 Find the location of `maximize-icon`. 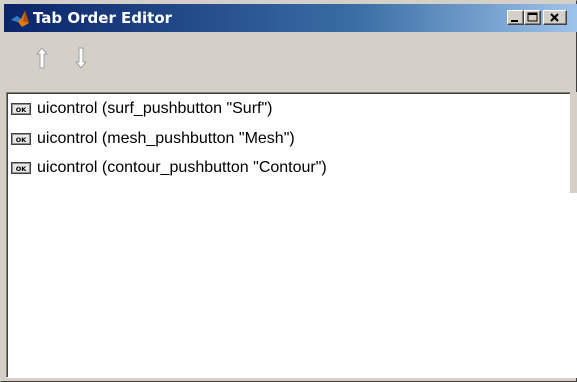

maximize-icon is located at coordinates (532, 17).